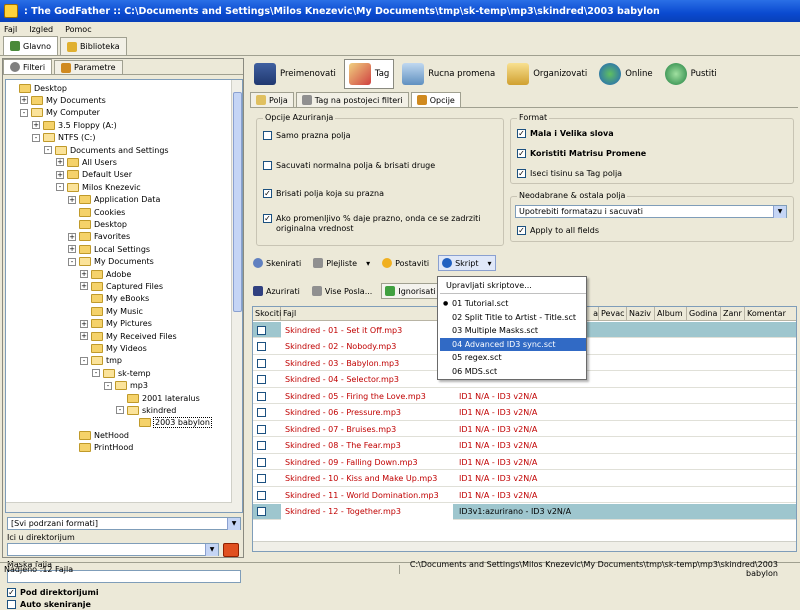 The image size is (800, 610). I want to click on tag-button: Tag, so click(369, 74).